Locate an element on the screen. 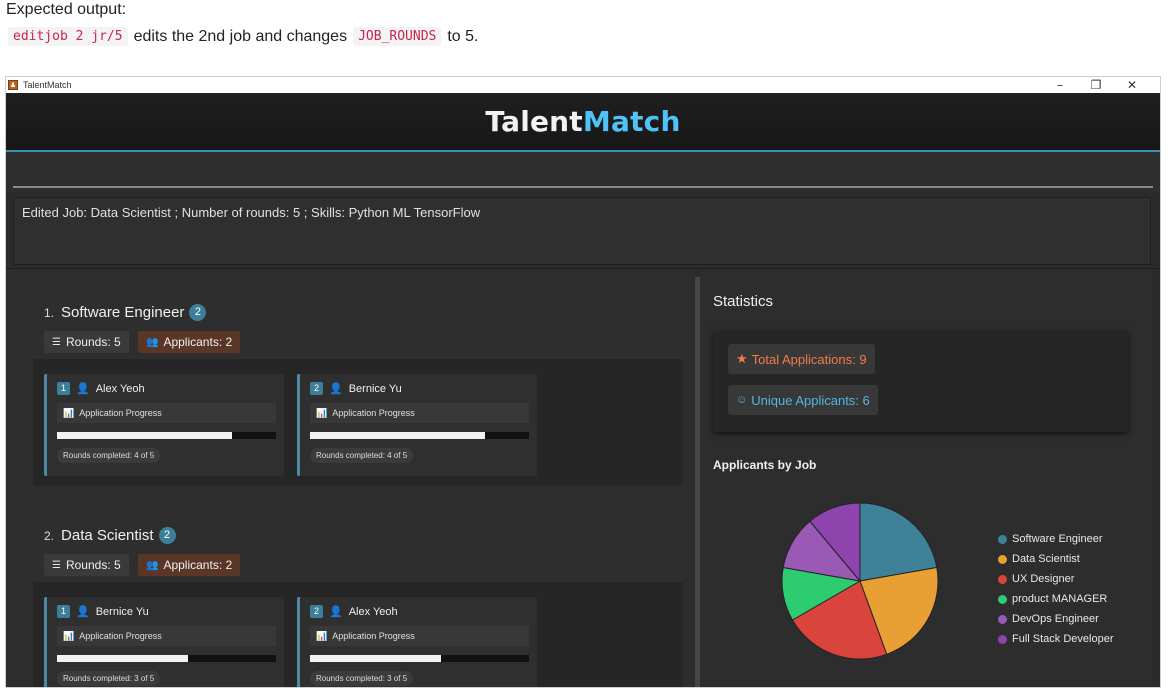 The image size is (1169, 690). unique-applicants-text: Unique Applicants: 6 is located at coordinates (810, 400).